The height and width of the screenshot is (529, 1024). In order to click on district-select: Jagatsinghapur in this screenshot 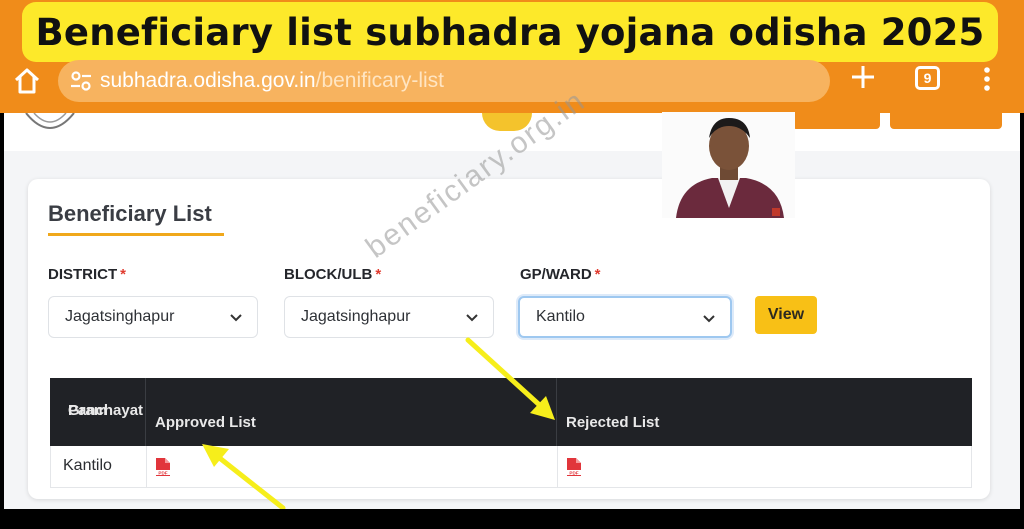, I will do `click(153, 317)`.